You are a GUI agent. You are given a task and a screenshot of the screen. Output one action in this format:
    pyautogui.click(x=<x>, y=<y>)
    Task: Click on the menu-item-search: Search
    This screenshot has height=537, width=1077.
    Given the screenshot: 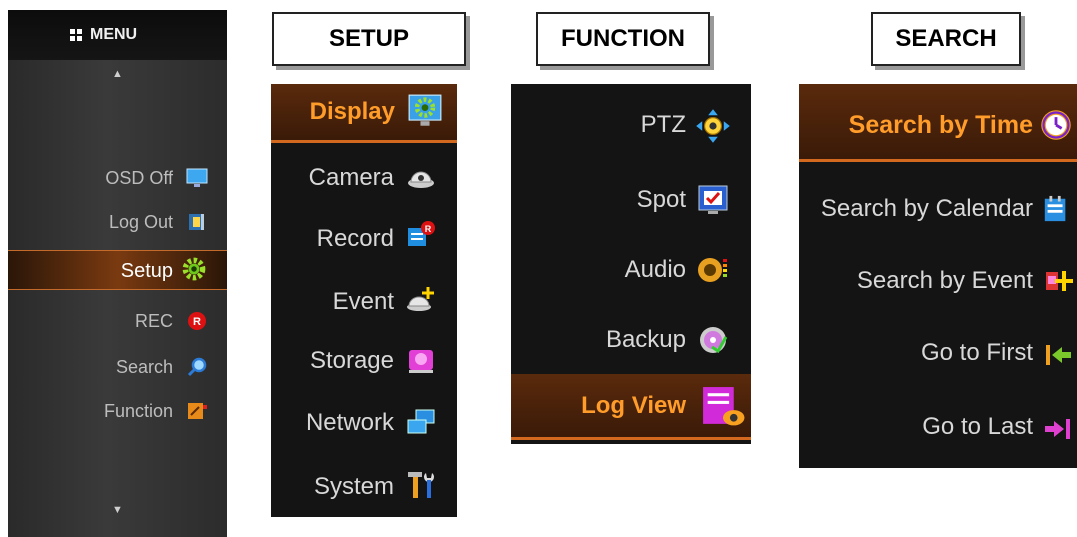 What is the action you would take?
    pyautogui.click(x=117, y=367)
    